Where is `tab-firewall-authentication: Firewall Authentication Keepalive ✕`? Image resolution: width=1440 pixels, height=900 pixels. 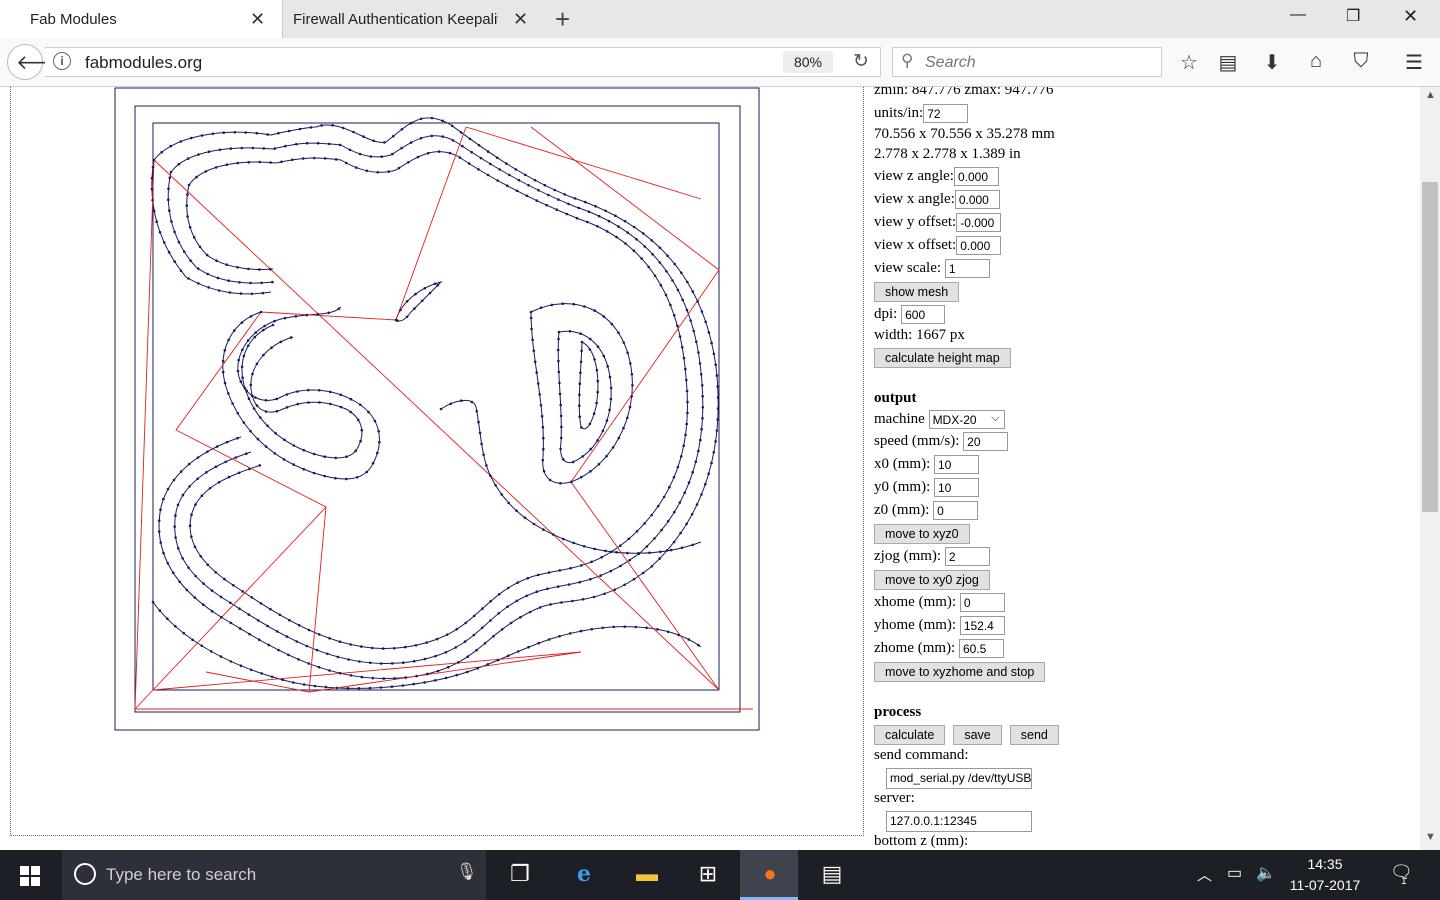
tab-firewall-authentication: Firewall Authentication Keepalive ✕ is located at coordinates (411, 19).